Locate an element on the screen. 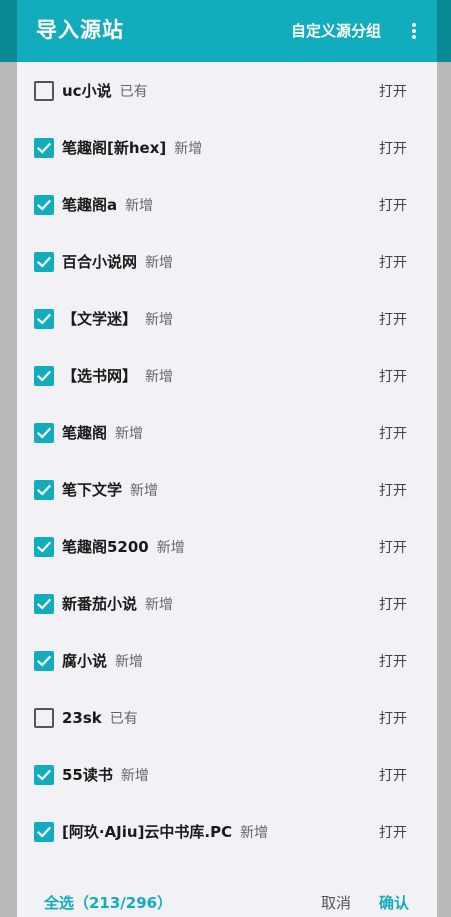 The width and height of the screenshot is (451, 917). list-item: 笔趣阁5200 新增 打开 is located at coordinates (227, 546).